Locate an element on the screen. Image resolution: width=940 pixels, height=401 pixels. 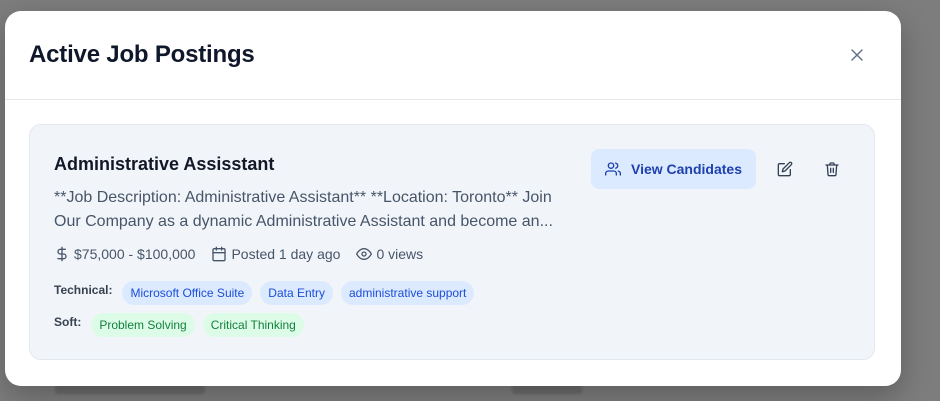
close-icon is located at coordinates (857, 55).